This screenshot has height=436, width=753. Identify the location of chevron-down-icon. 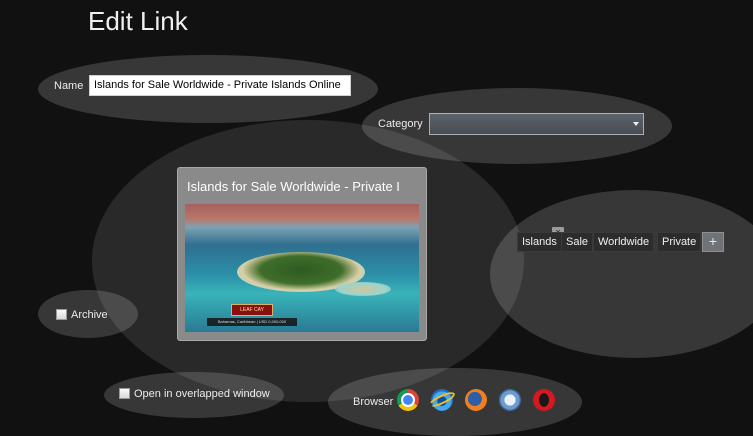
(636, 124).